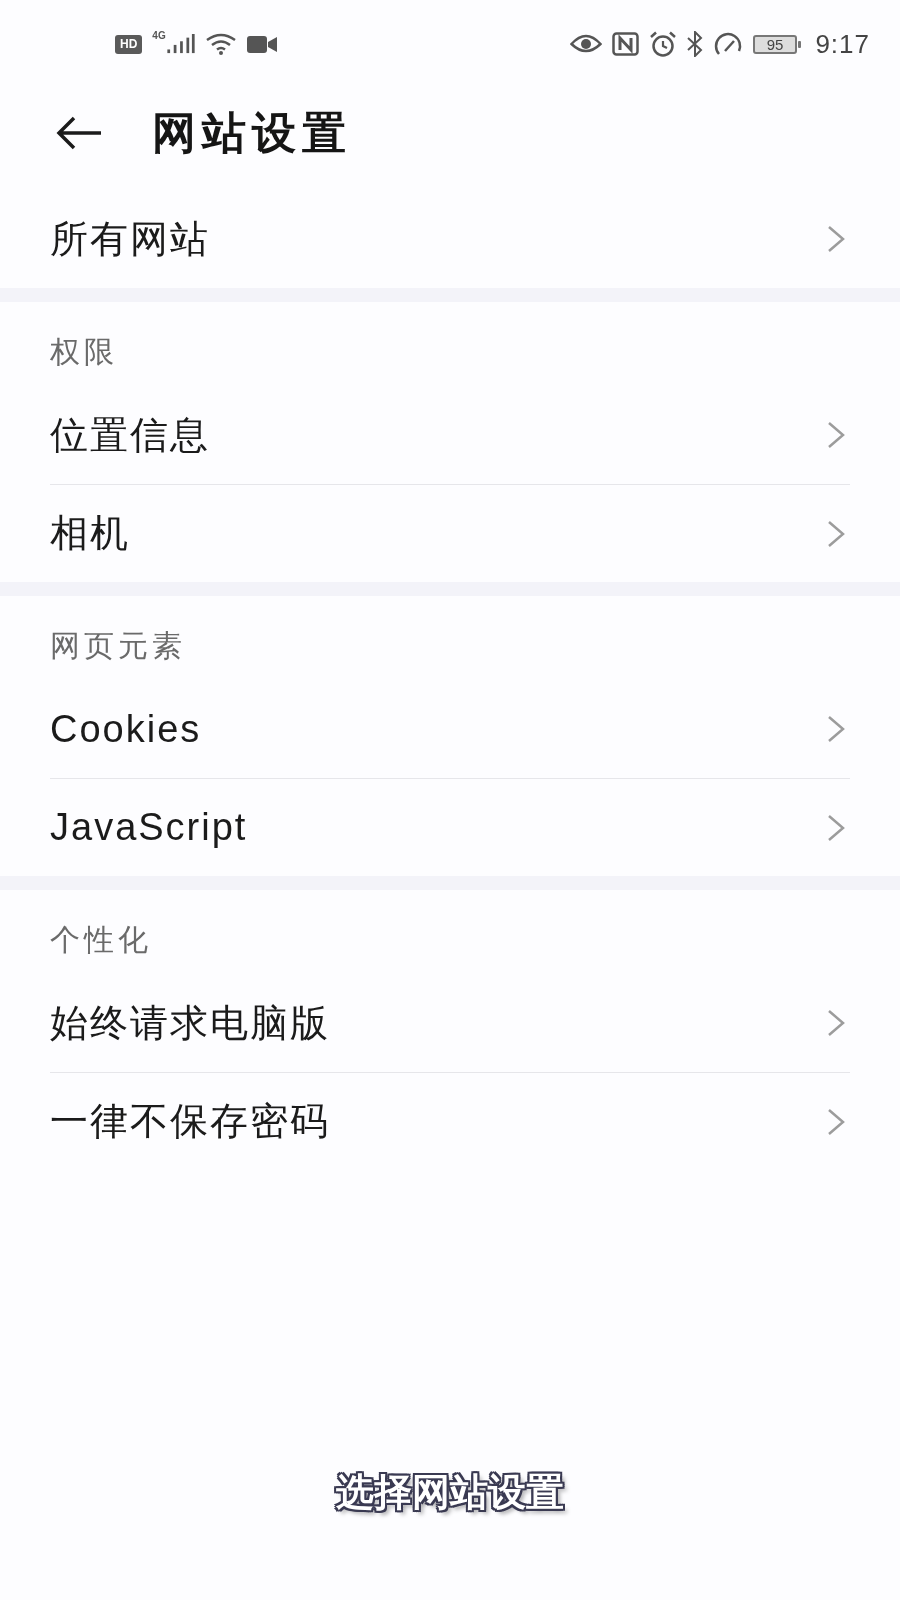  I want to click on eye-icon, so click(585, 44).